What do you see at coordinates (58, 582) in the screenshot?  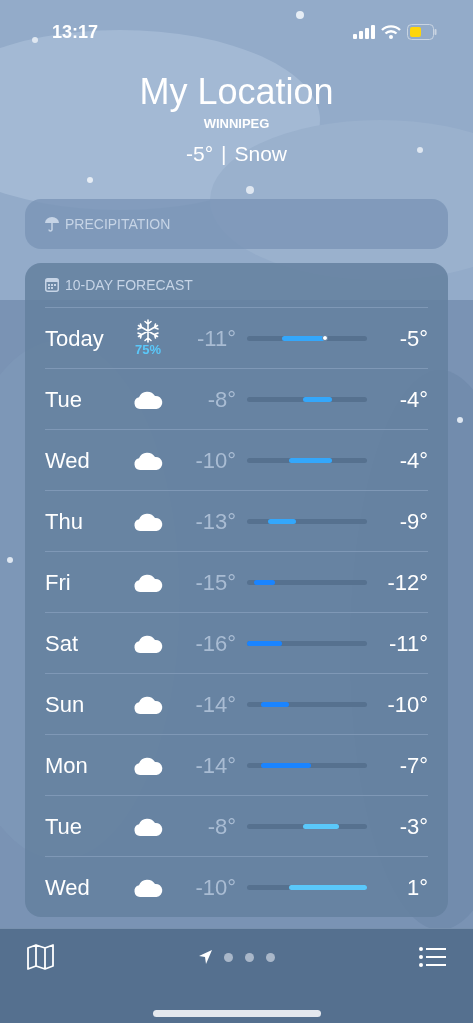 I see `day-label: Fri` at bounding box center [58, 582].